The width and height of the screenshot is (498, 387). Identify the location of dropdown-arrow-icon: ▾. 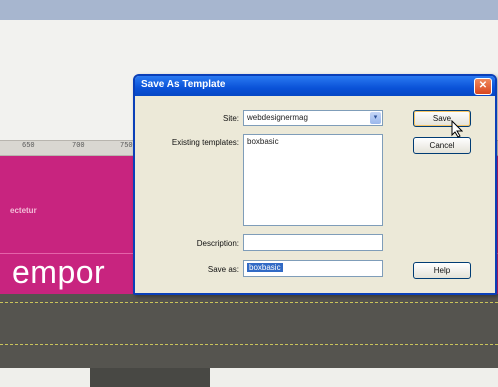
(375, 118).